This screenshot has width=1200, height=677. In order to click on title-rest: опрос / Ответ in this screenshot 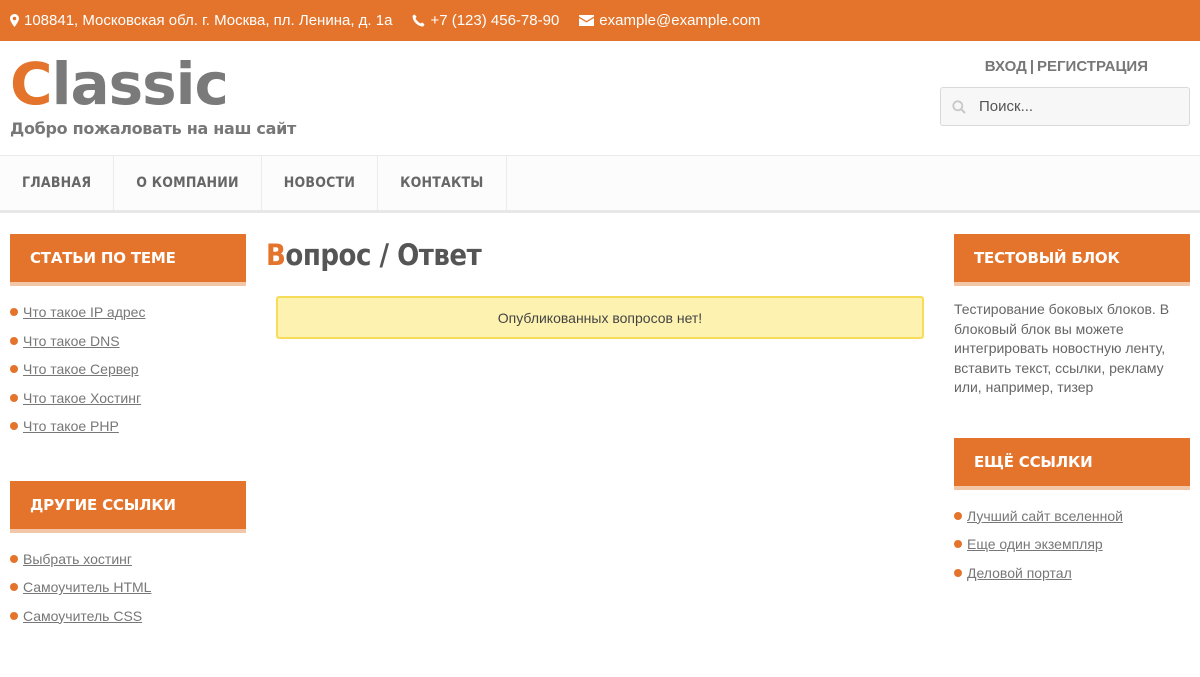, I will do `click(383, 255)`.